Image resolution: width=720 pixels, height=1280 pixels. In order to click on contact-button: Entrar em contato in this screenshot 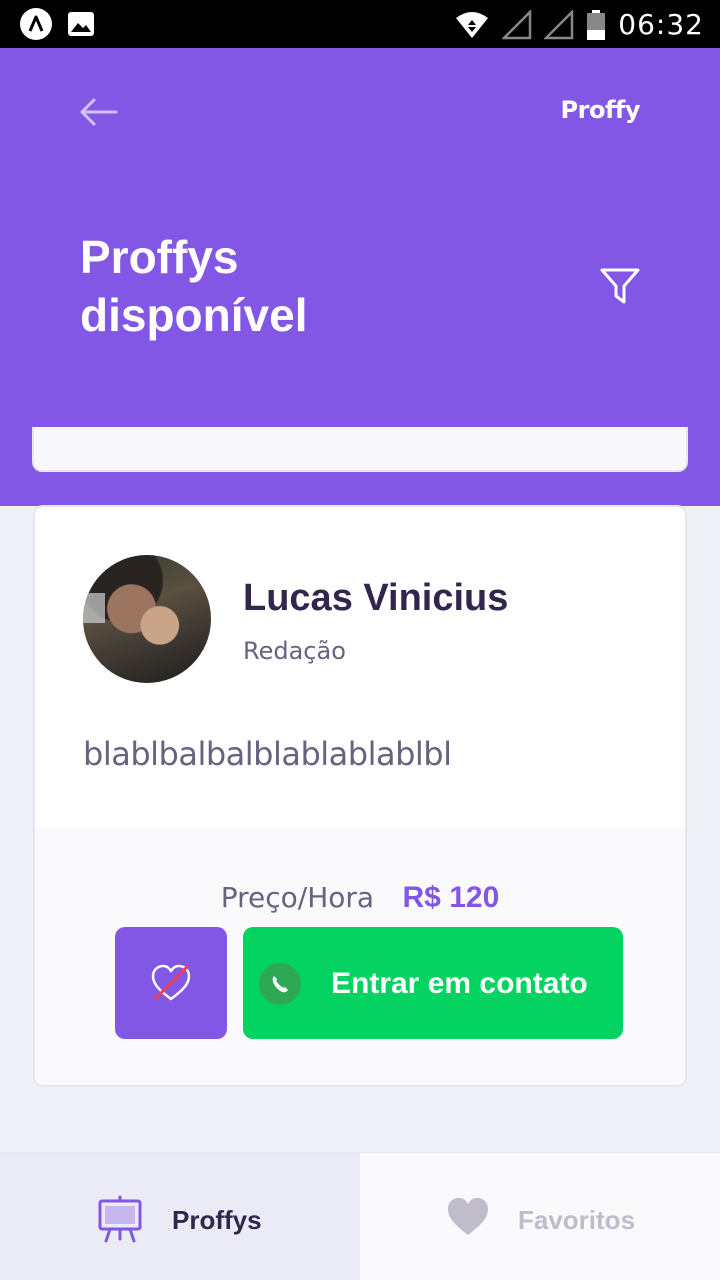, I will do `click(433, 983)`.